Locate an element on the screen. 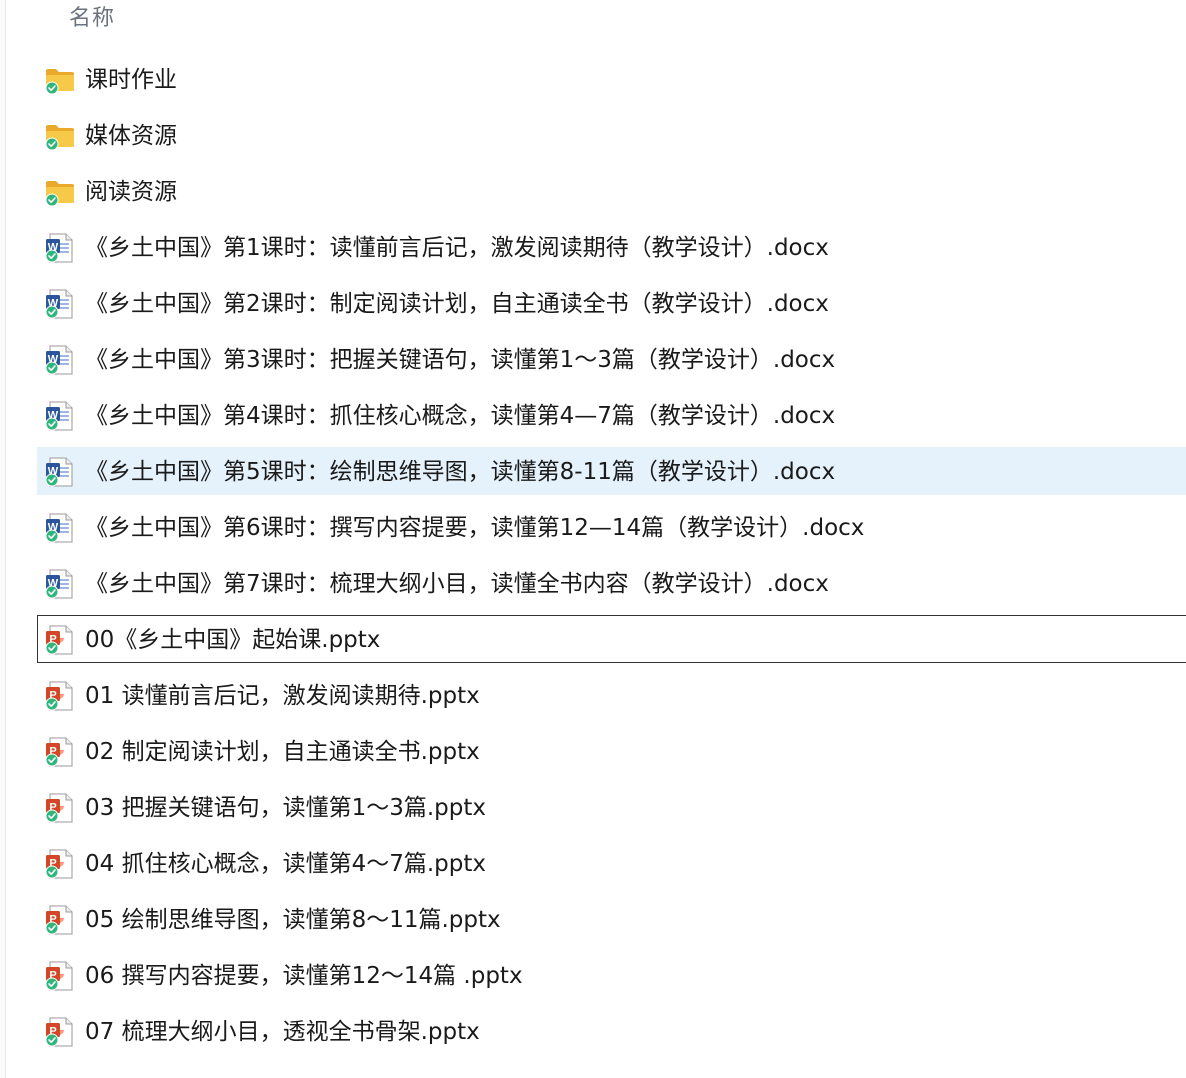 This screenshot has height=1078, width=1186. file-row: P 03 把握关键语句，读懂第1～3篇.pptx is located at coordinates (593, 808).